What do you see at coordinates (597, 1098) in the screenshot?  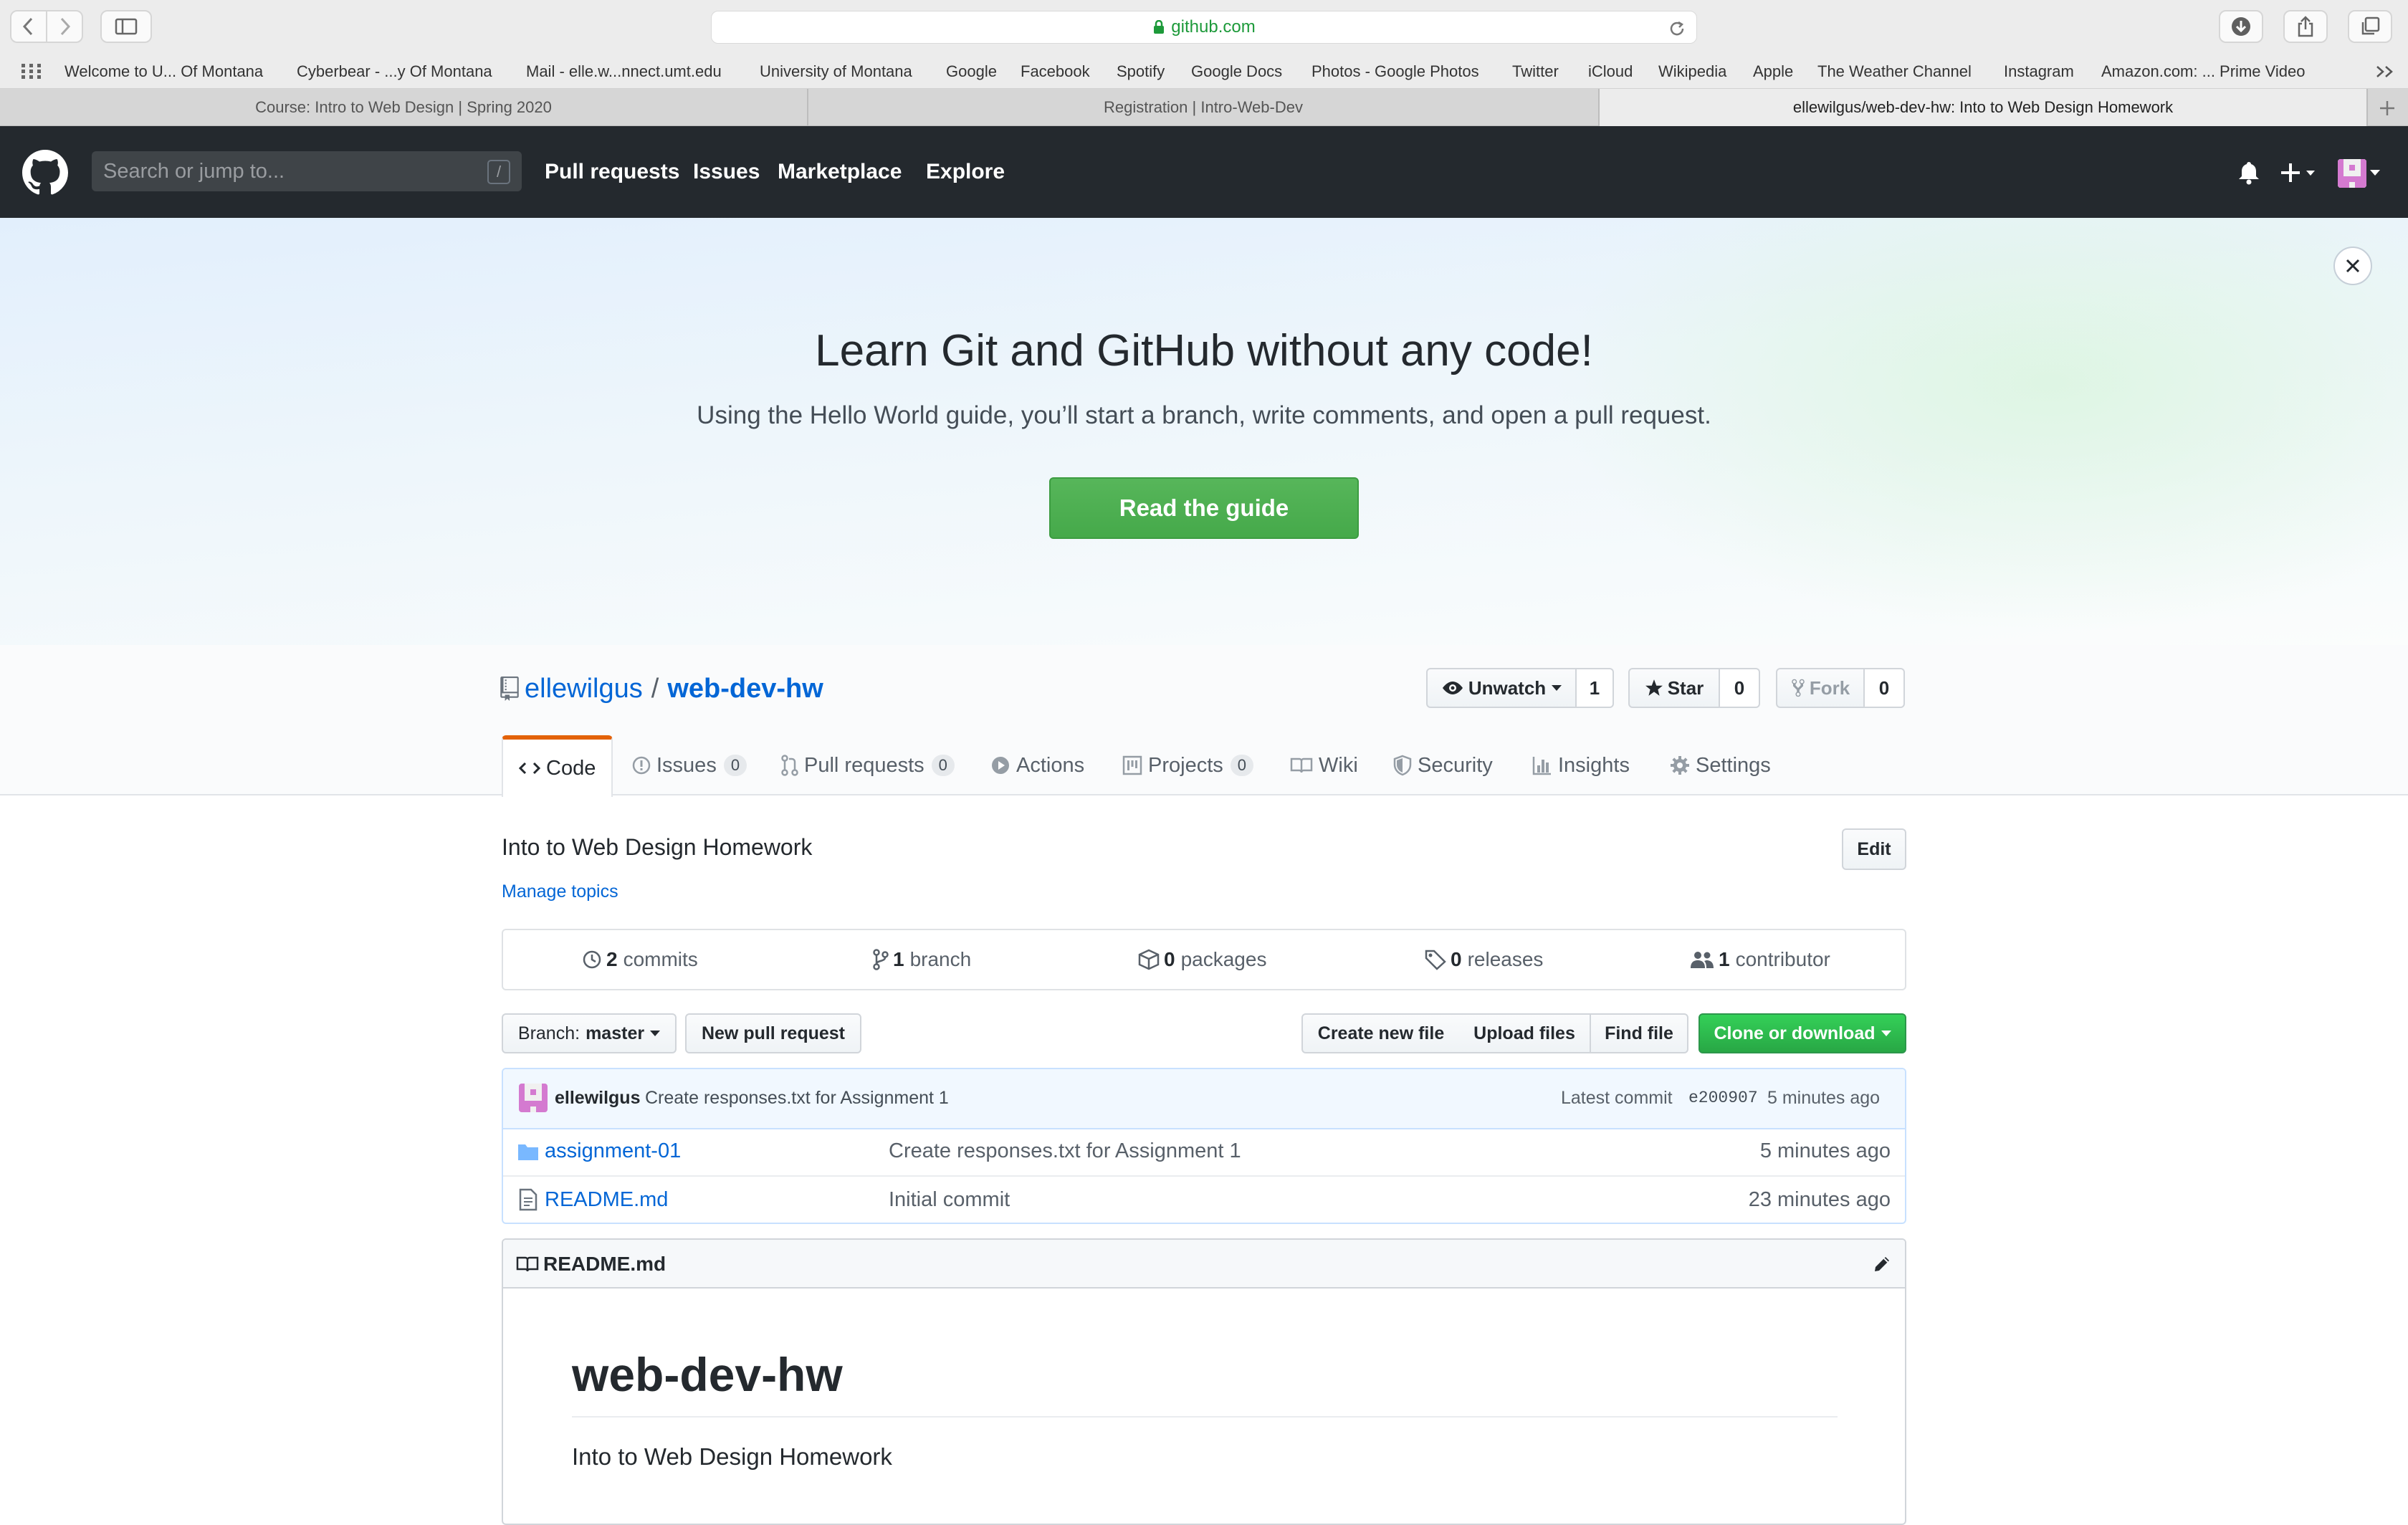 I see `commit-author: ellewilgus` at bounding box center [597, 1098].